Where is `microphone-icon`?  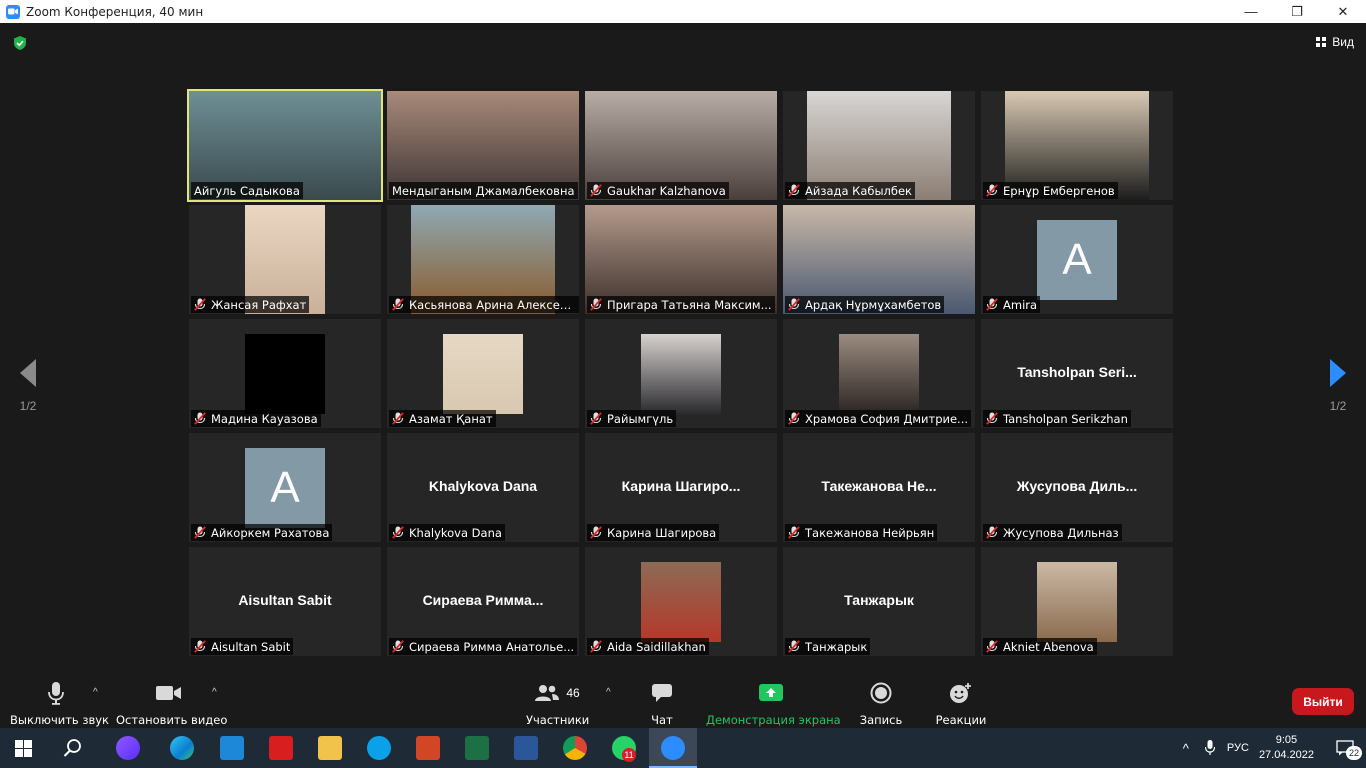
microphone-icon is located at coordinates (56, 693).